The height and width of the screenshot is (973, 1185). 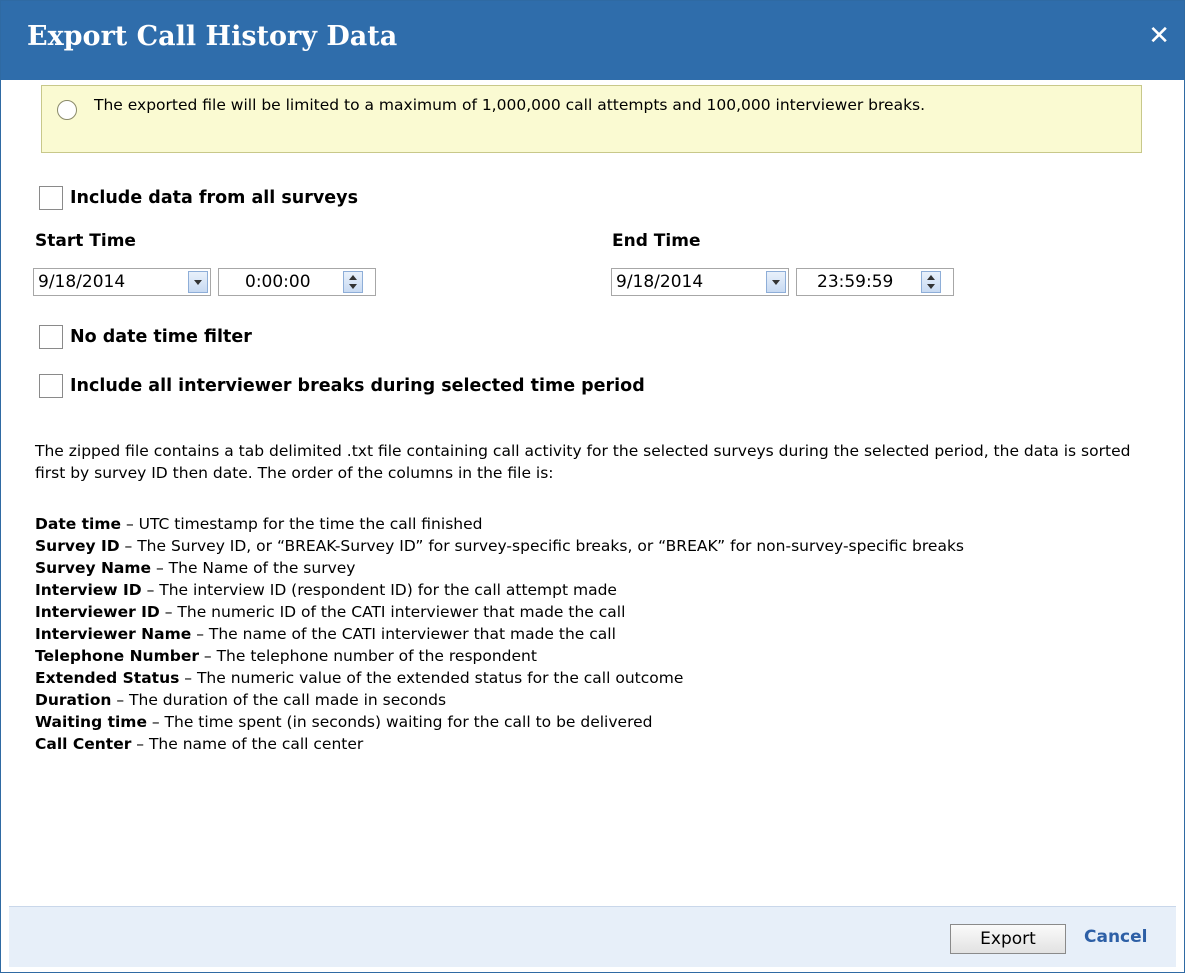 I want to click on column-name: Interviewer Name, so click(x=113, y=634).